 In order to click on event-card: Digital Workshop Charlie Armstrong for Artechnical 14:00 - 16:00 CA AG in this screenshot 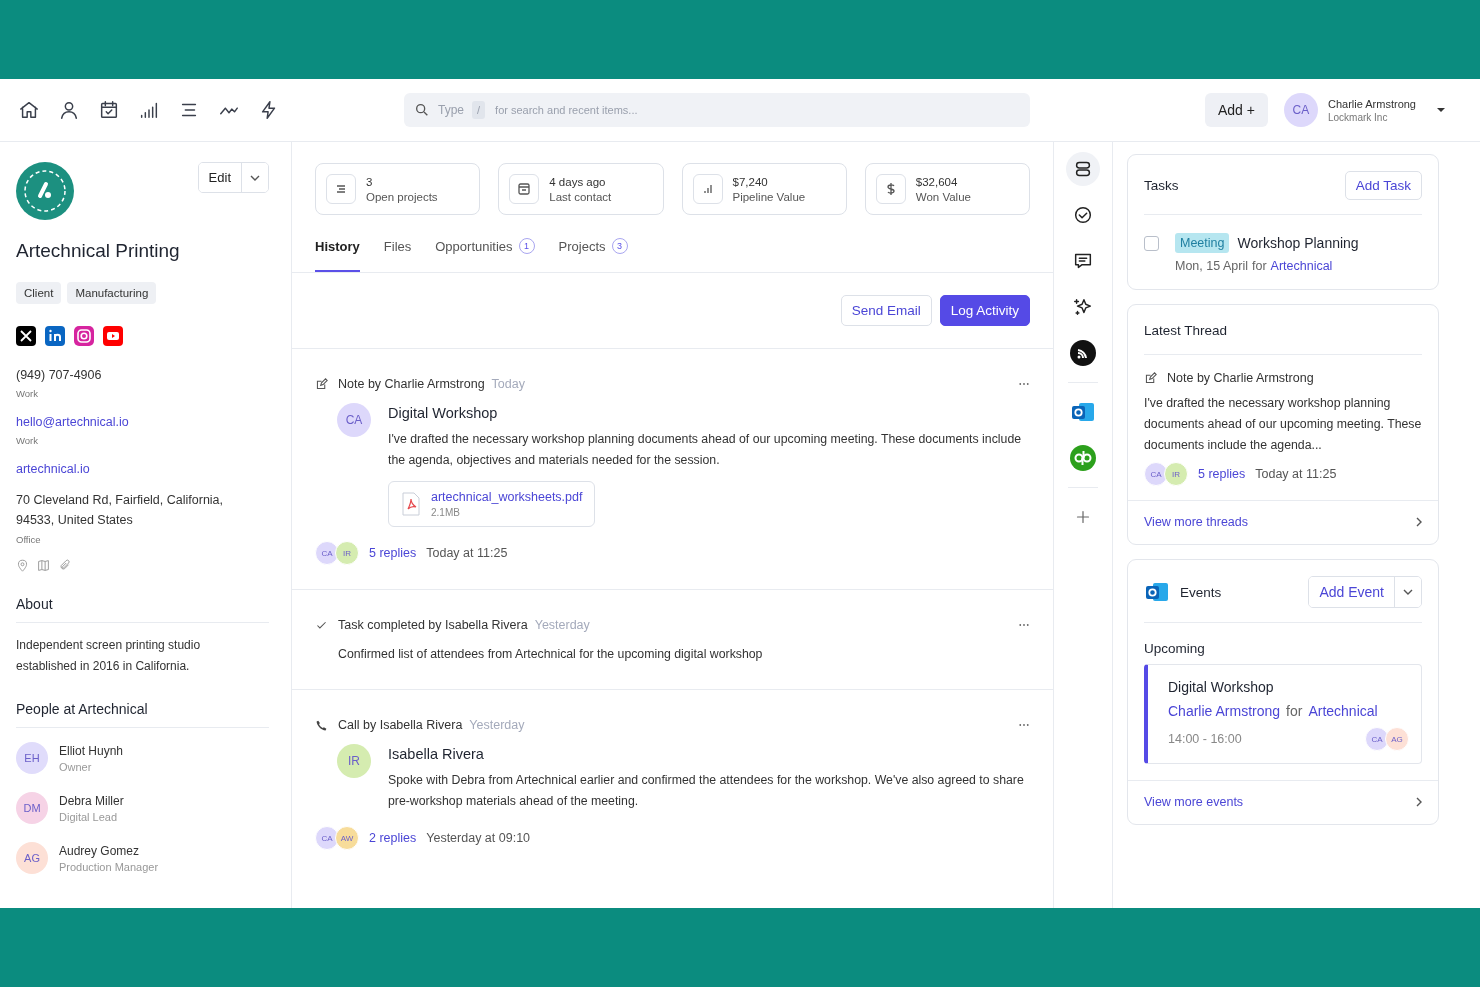, I will do `click(1283, 714)`.